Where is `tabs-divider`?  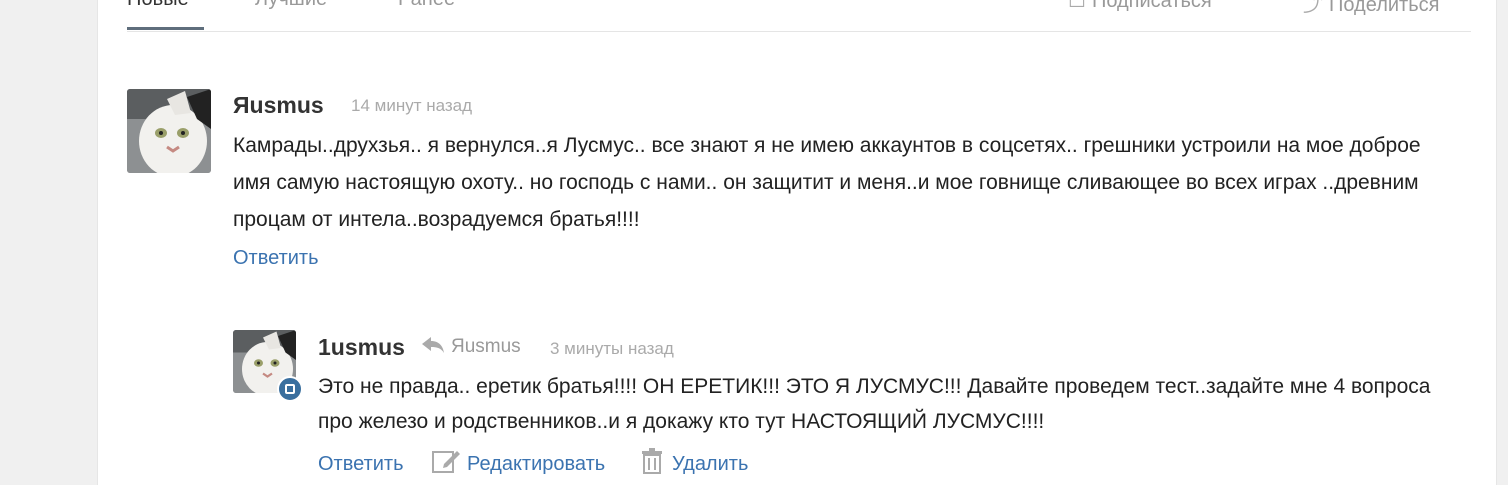 tabs-divider is located at coordinates (799, 31).